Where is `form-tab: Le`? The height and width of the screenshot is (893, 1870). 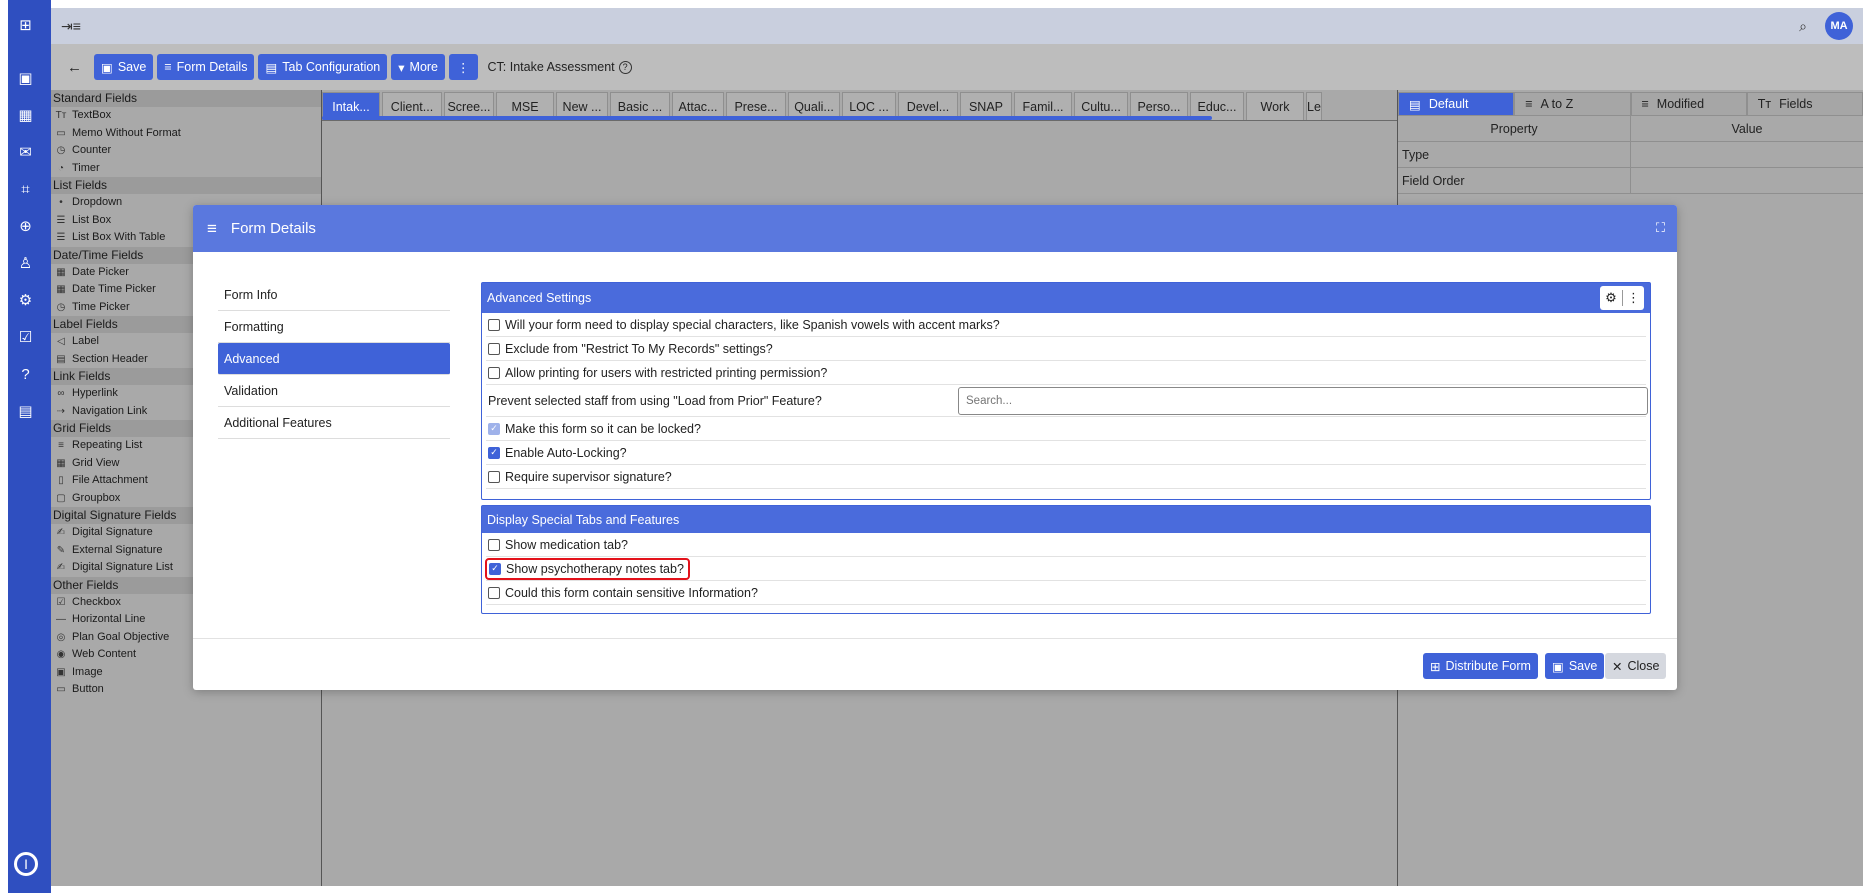
form-tab: Le is located at coordinates (1314, 106).